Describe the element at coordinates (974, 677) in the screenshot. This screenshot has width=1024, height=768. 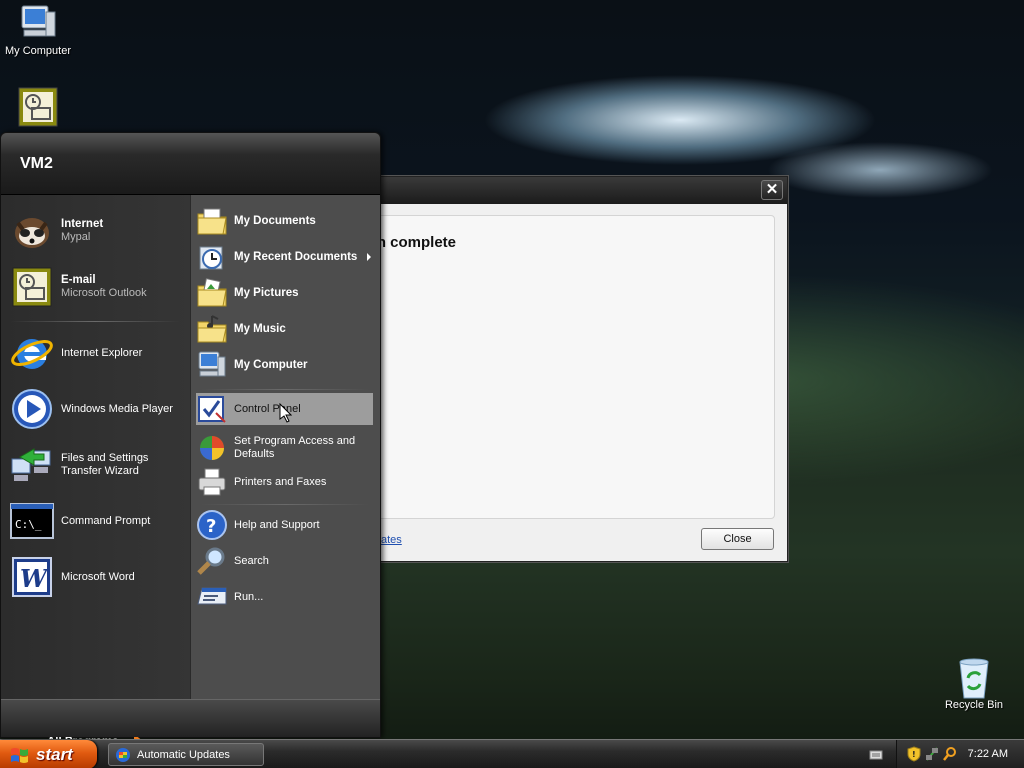
I see `recycle-bin-icon` at that location.